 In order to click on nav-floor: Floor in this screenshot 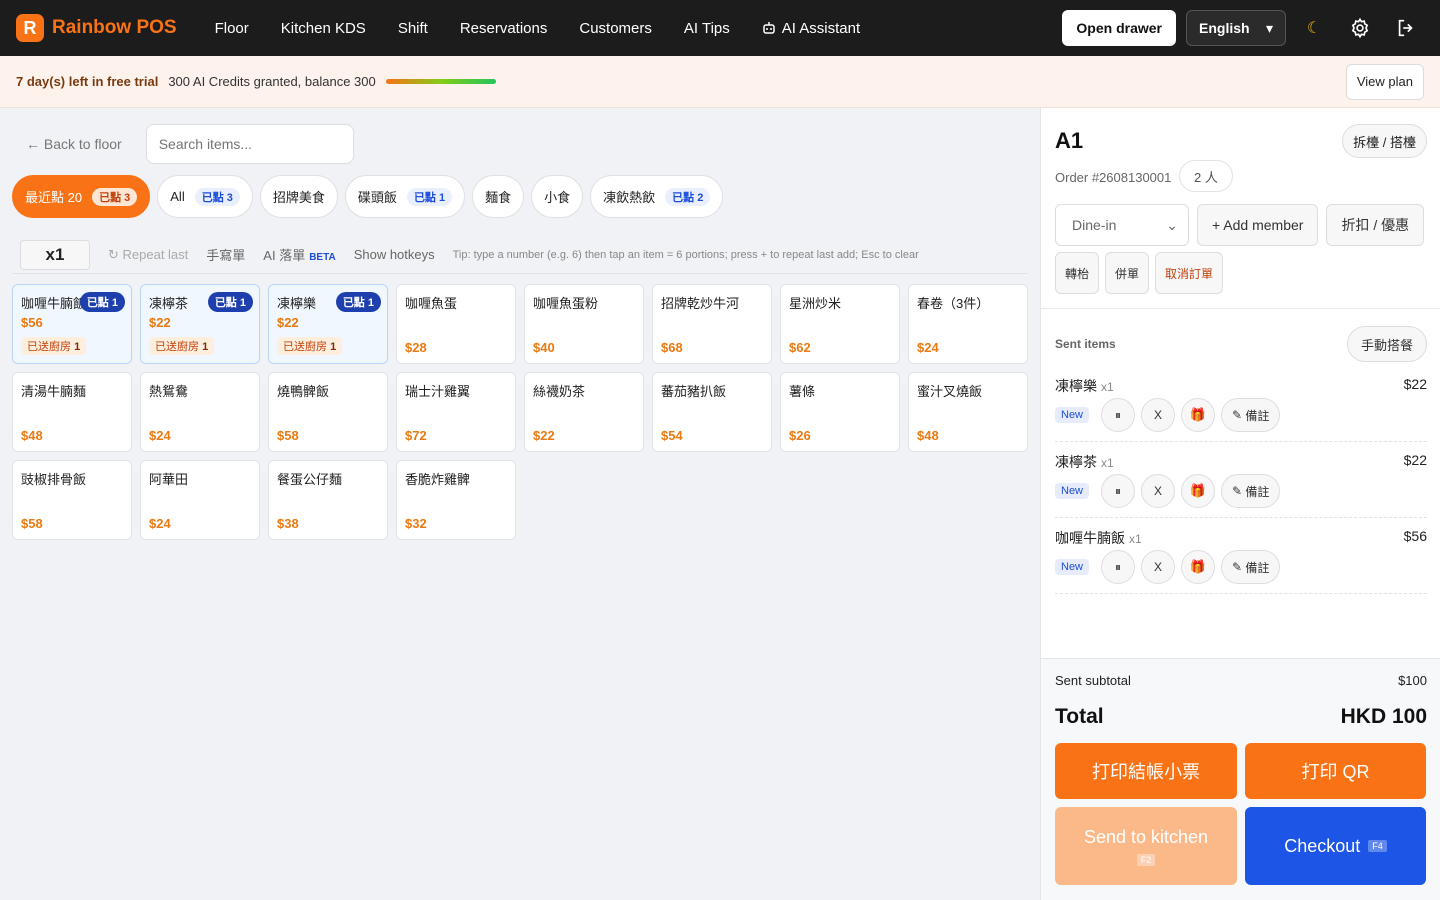, I will do `click(232, 28)`.